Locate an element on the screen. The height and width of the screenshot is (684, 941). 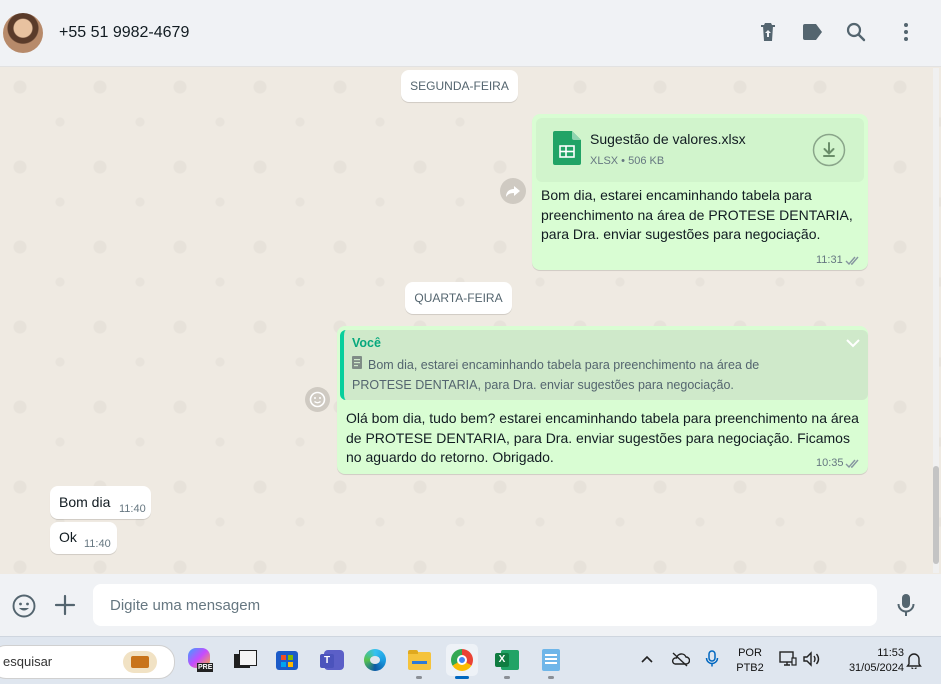
message-composer: Digite uma mensagem is located at coordinates (470, 605).